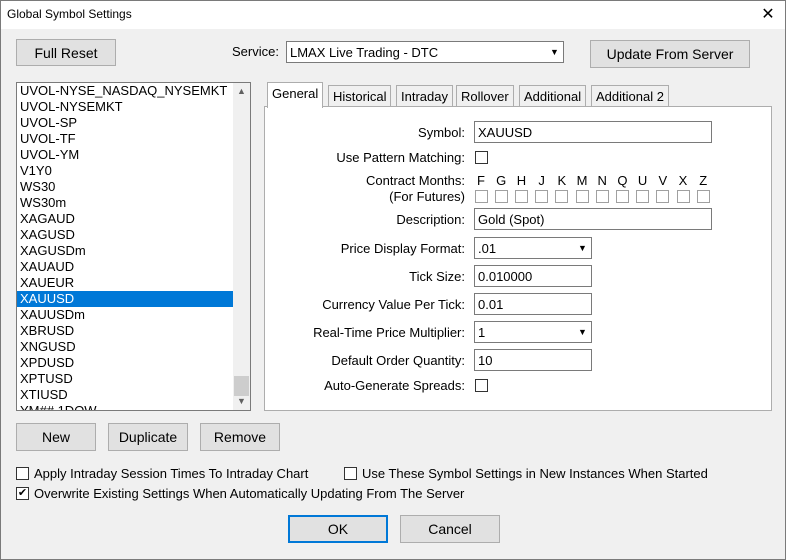 Image resolution: width=786 pixels, height=560 pixels. What do you see at coordinates (125, 203) in the screenshot?
I see `symbol-list-item: WS30m` at bounding box center [125, 203].